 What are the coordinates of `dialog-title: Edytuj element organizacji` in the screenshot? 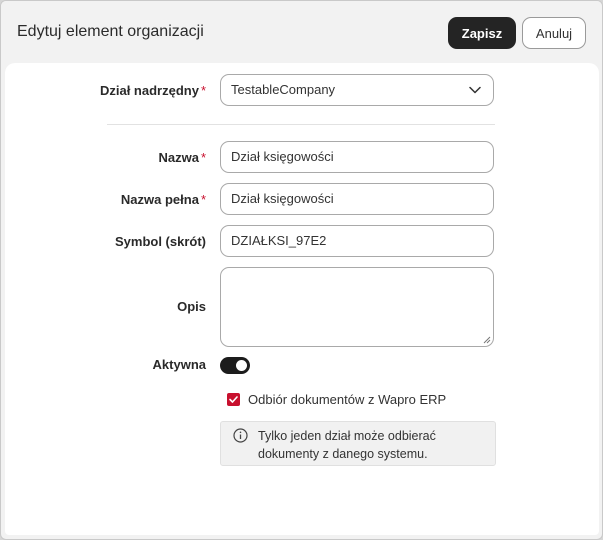 It's located at (110, 31).